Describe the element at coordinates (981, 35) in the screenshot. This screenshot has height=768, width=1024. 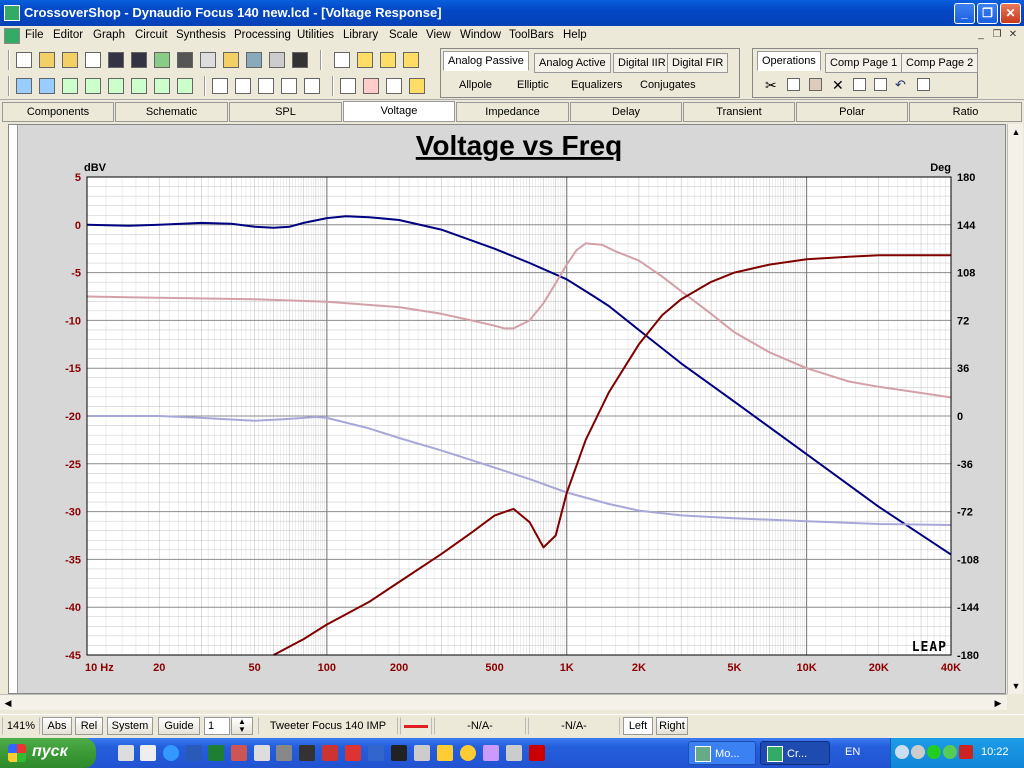
I see `mdi-minimize-button: _` at that location.